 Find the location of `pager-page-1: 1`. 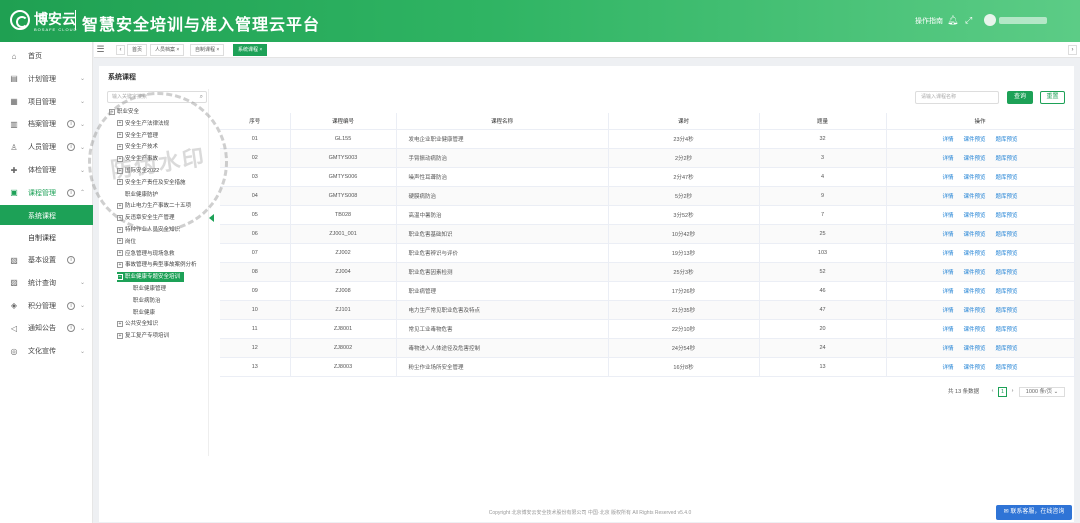

pager-page-1: 1 is located at coordinates (1002, 392).